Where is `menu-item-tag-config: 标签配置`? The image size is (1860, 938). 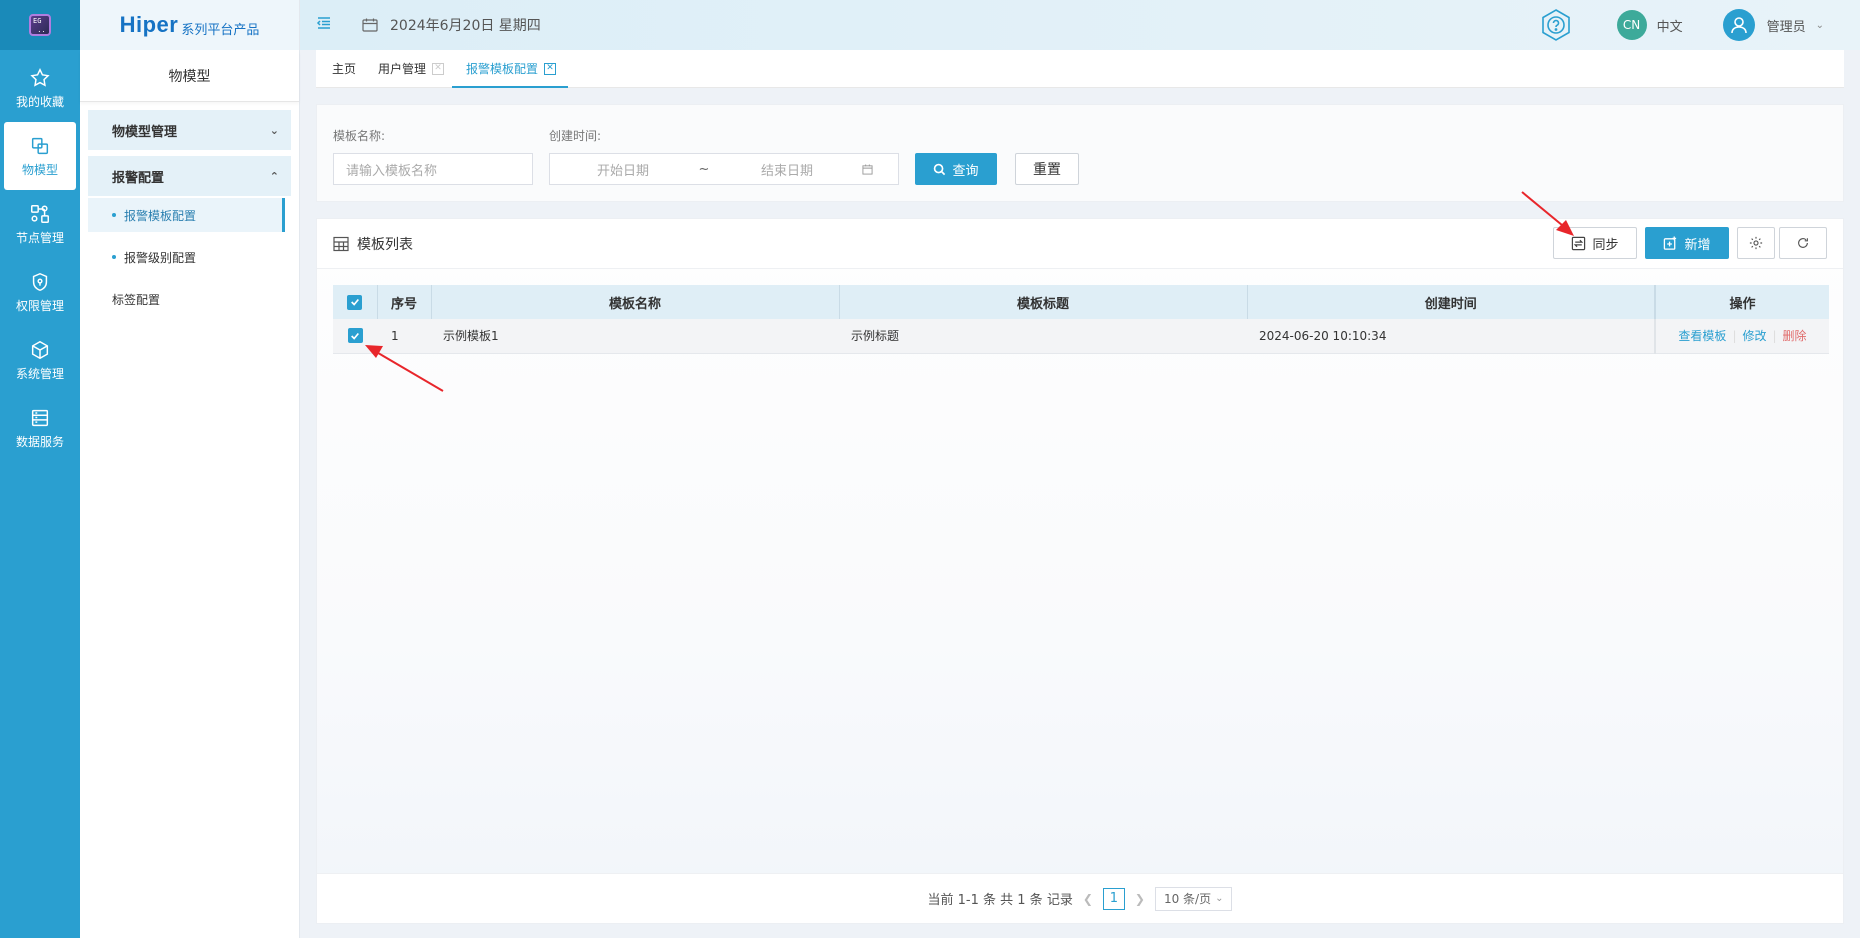 menu-item-tag-config: 标签配置 is located at coordinates (189, 299).